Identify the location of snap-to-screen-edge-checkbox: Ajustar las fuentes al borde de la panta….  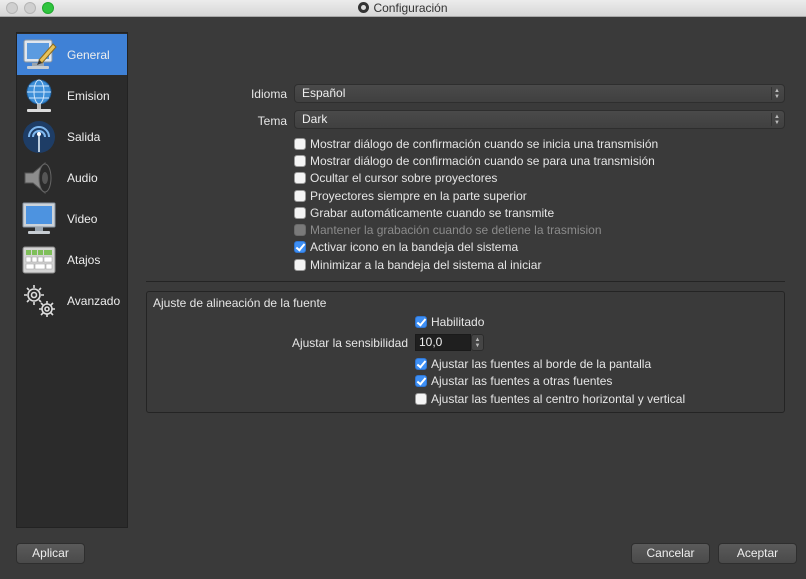
(533, 364).